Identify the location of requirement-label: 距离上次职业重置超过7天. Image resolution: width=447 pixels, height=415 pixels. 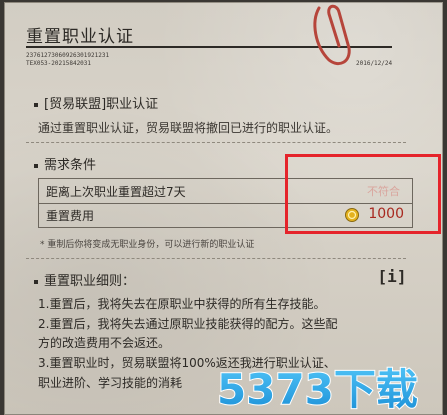
(116, 192).